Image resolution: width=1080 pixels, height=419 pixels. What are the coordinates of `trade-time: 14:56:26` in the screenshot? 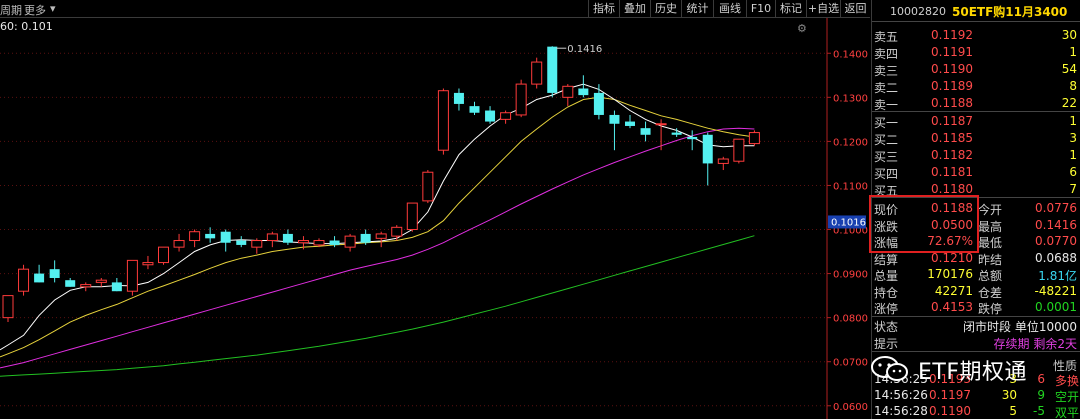 It's located at (901, 395).